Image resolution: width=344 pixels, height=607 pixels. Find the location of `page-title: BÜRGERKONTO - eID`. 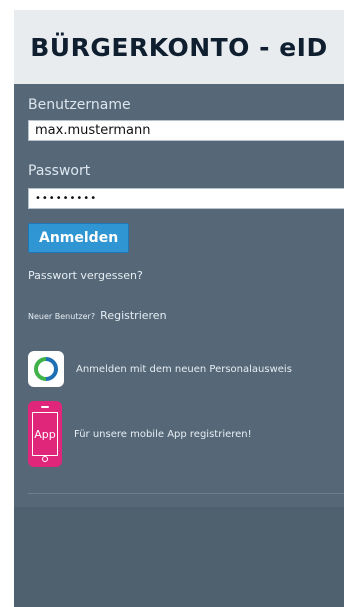

page-title: BÜRGERKONTO - eID is located at coordinates (179, 47).